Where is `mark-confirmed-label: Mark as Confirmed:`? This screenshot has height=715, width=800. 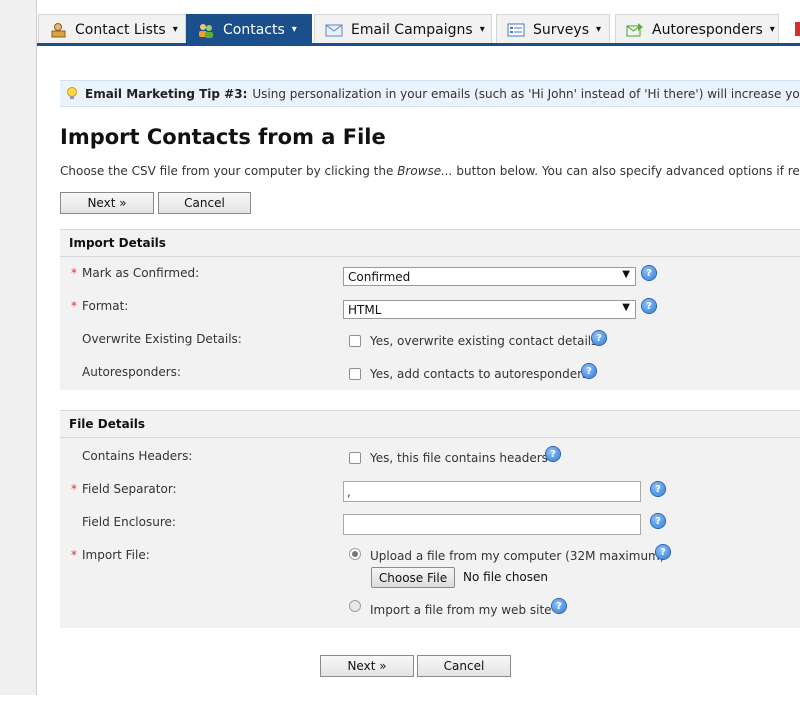 mark-confirmed-label: Mark as Confirmed: is located at coordinates (141, 273).